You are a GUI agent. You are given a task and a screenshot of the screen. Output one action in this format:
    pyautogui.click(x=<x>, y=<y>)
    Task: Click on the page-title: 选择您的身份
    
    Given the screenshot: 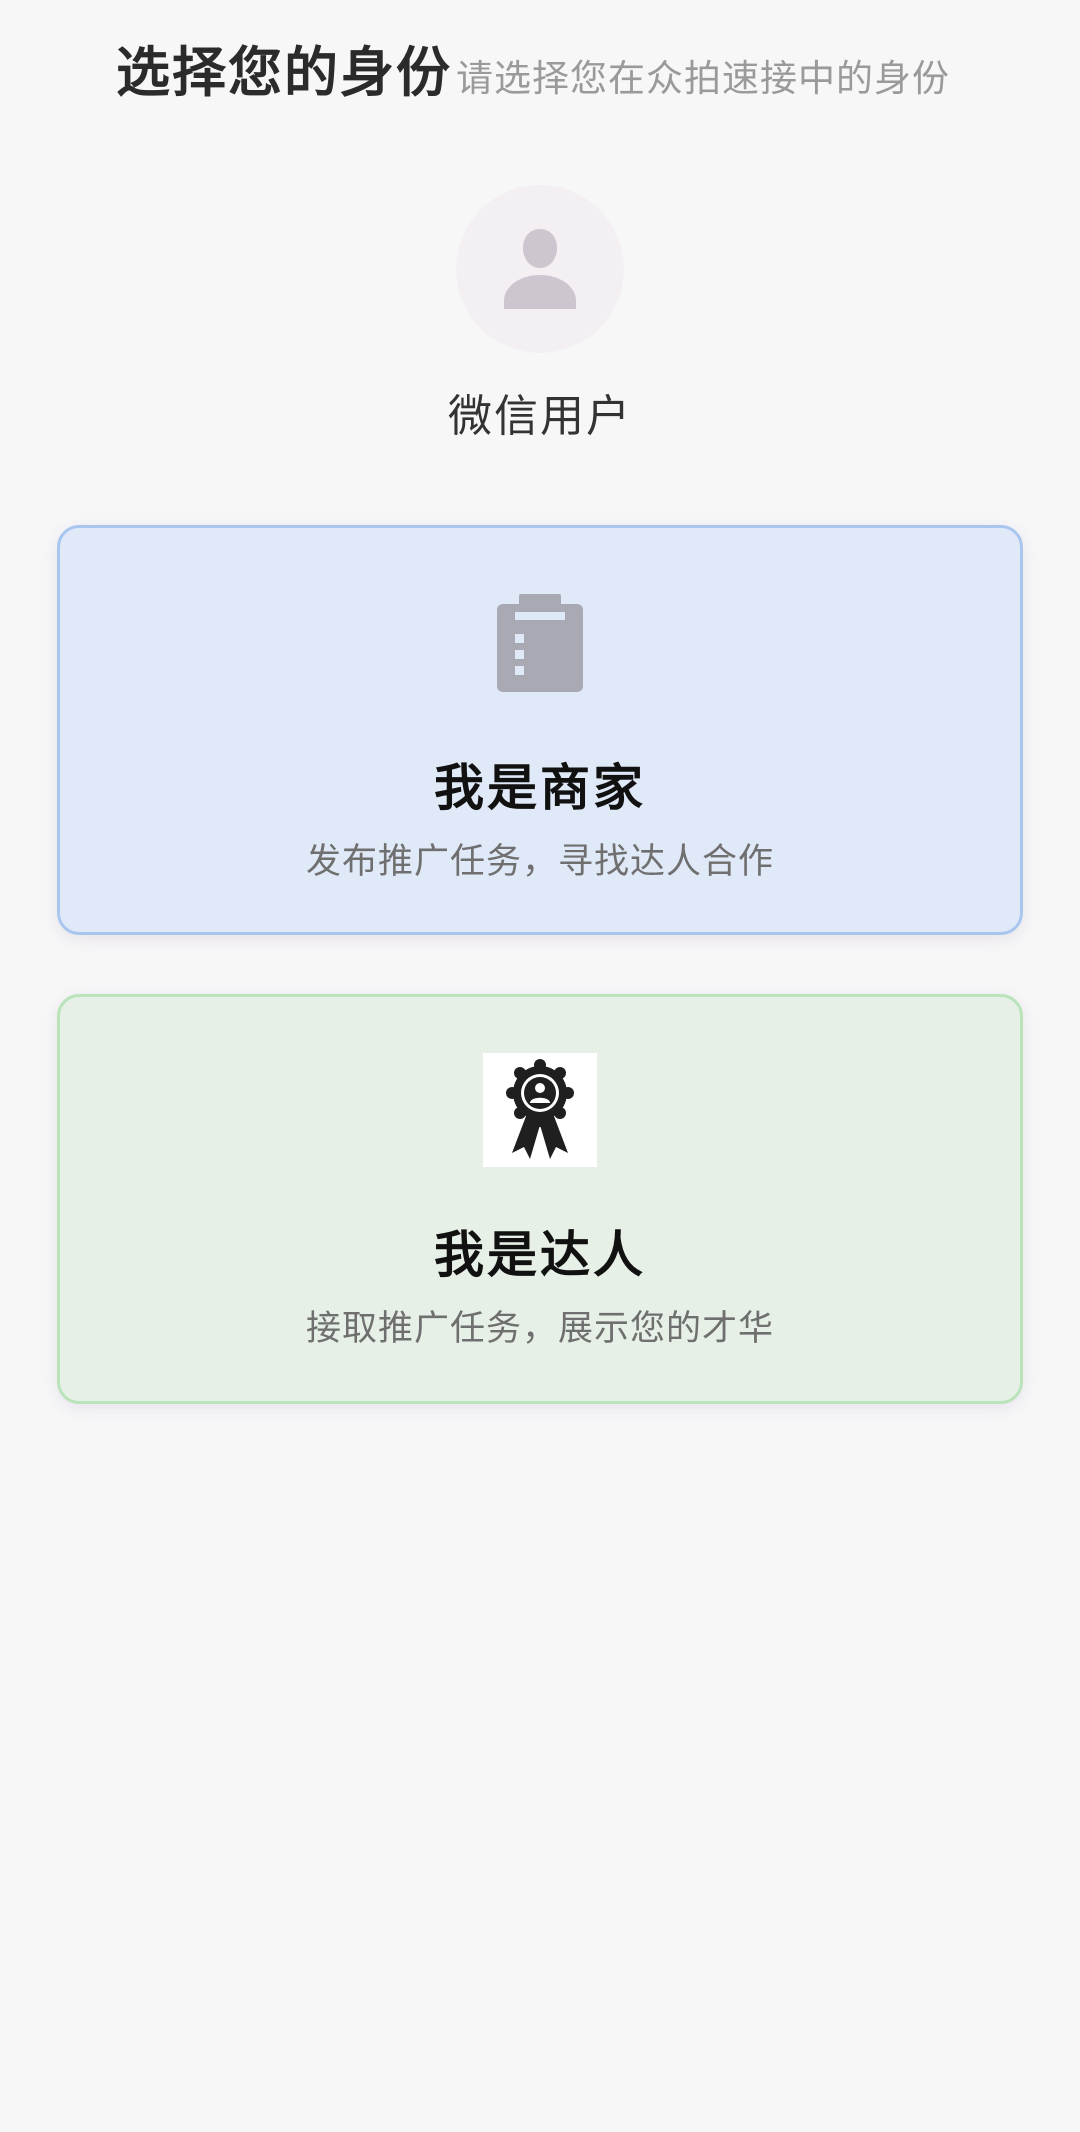 What is the action you would take?
    pyautogui.click(x=284, y=72)
    